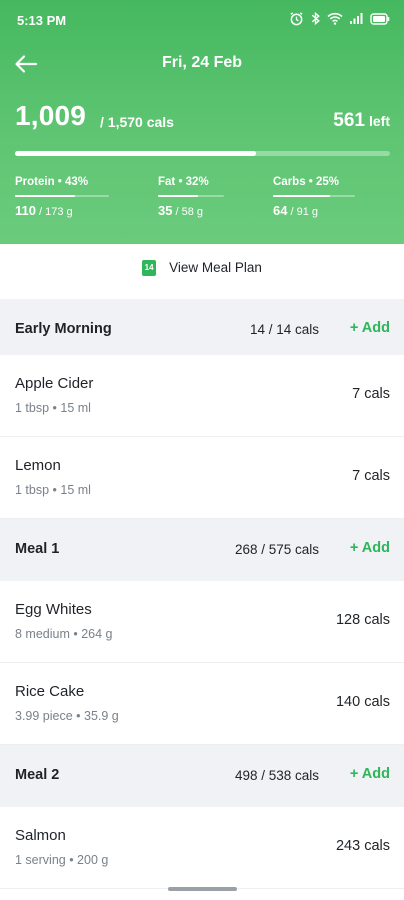 Image resolution: width=404 pixels, height=900 pixels. I want to click on food-name: Salmon, so click(40, 835).